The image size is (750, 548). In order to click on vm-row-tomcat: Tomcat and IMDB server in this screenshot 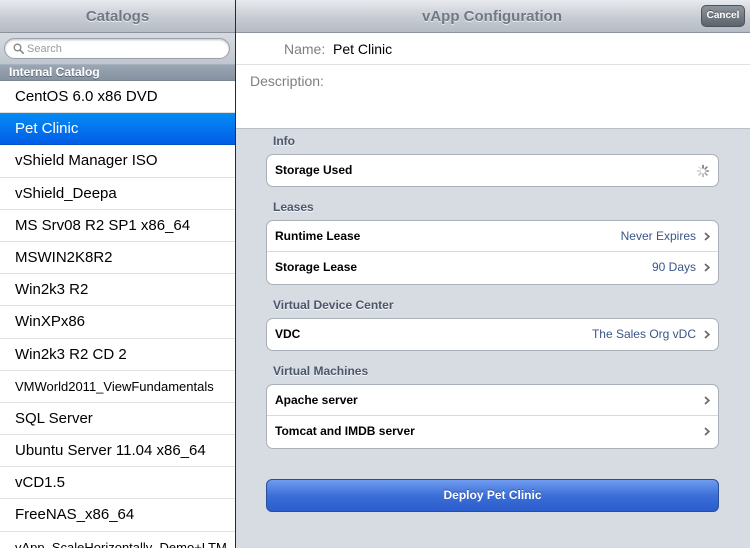, I will do `click(492, 431)`.